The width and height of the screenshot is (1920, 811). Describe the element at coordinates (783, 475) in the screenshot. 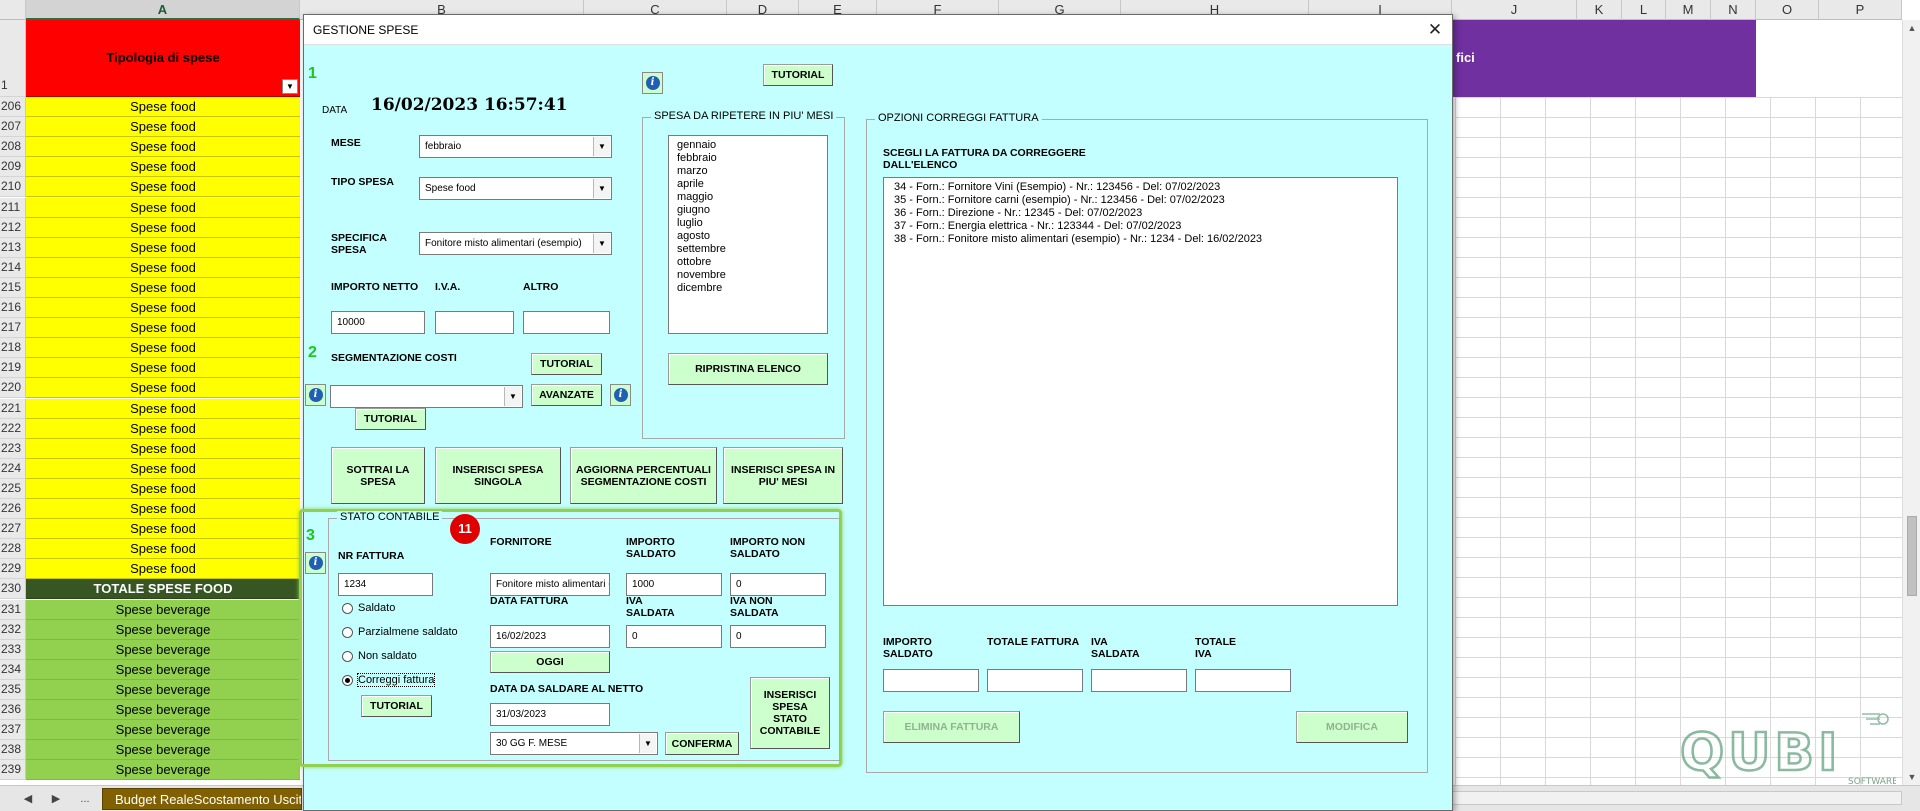

I see `inserisci-spesa-piu-mesi-button: INSERISCI SPESA IN PIU' MESI` at that location.